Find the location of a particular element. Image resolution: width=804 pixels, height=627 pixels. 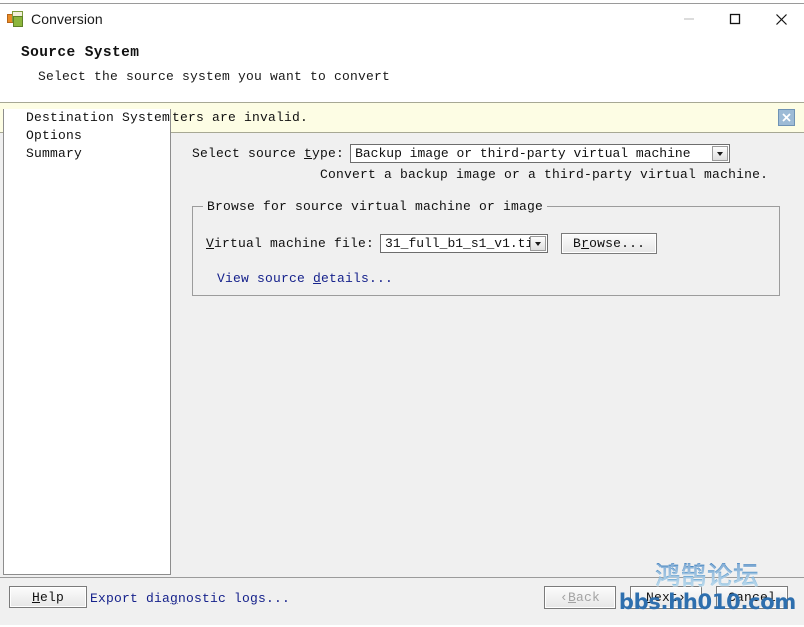

wizard-step-list-inner: Destination System Options Summary is located at coordinates (87, 136).